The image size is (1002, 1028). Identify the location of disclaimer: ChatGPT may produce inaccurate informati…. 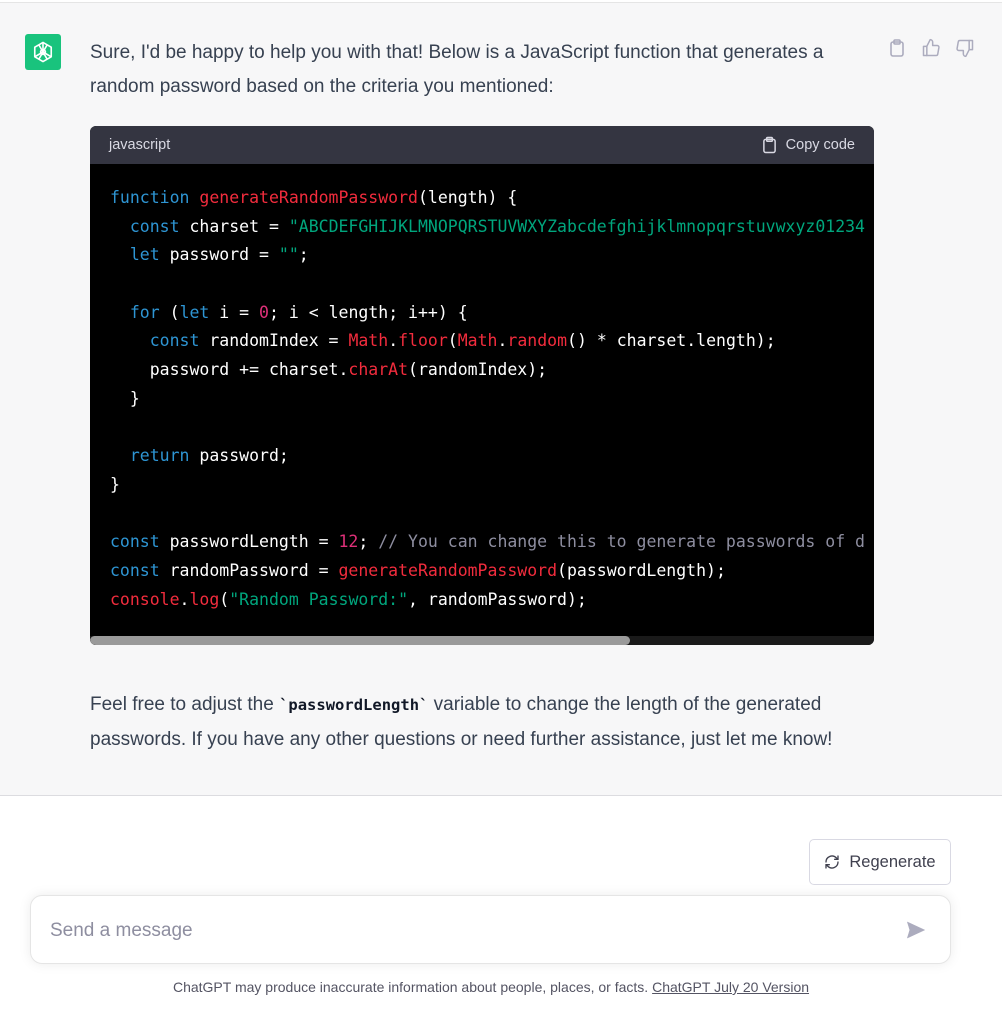
(491, 987).